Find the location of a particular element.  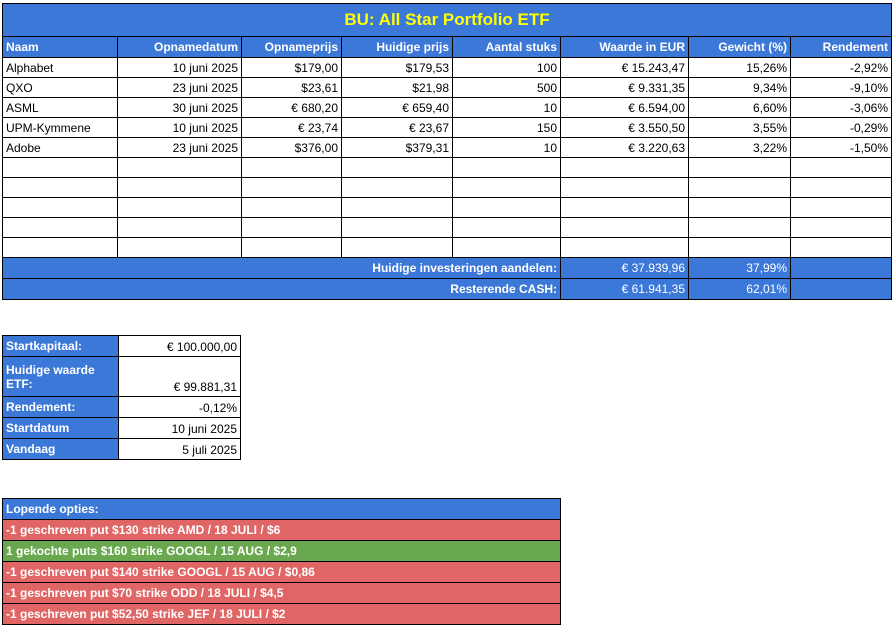

investment-total-label: Huidige investeringen aandelen: is located at coordinates (281, 268).